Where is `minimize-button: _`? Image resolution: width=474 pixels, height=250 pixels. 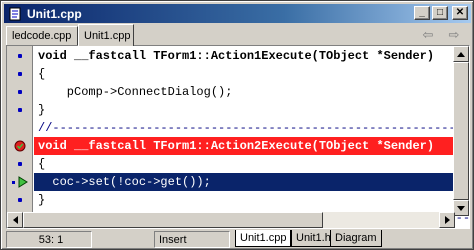 minimize-button: _ is located at coordinates (422, 13).